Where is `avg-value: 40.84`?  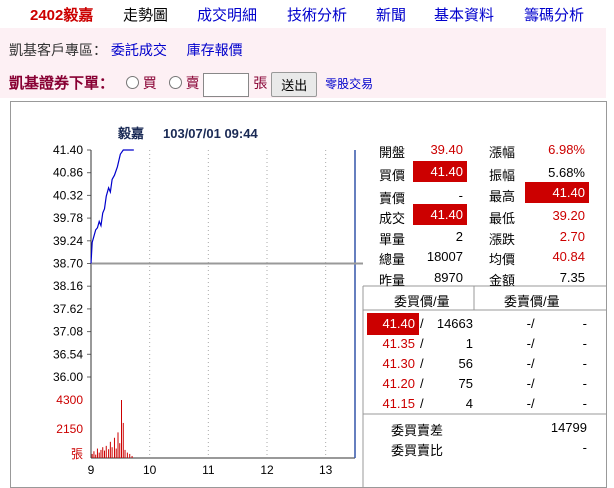 avg-value: 40.84 is located at coordinates (568, 256).